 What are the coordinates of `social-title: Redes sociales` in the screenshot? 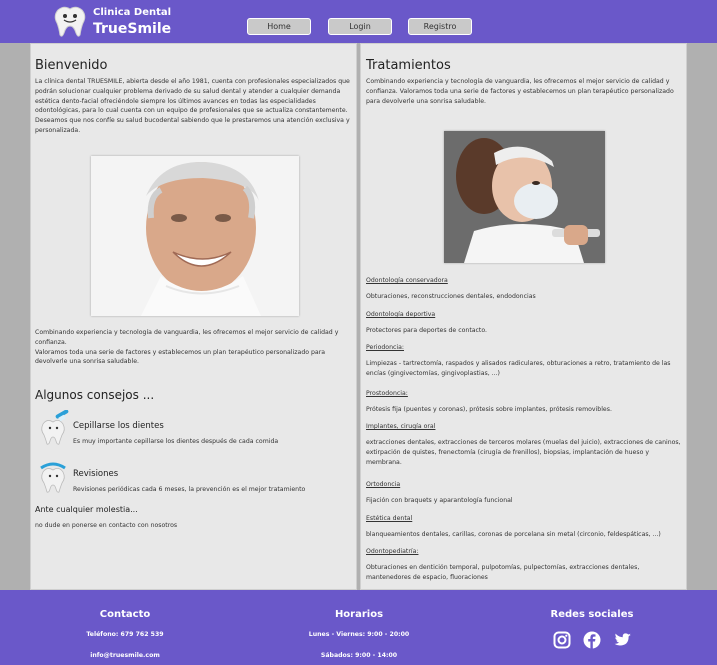 It's located at (592, 614).